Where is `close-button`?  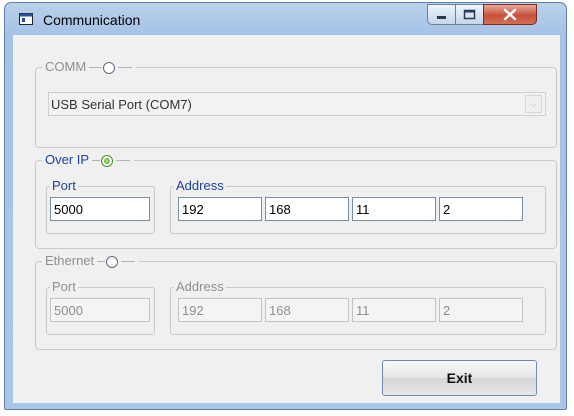 close-button is located at coordinates (510, 14).